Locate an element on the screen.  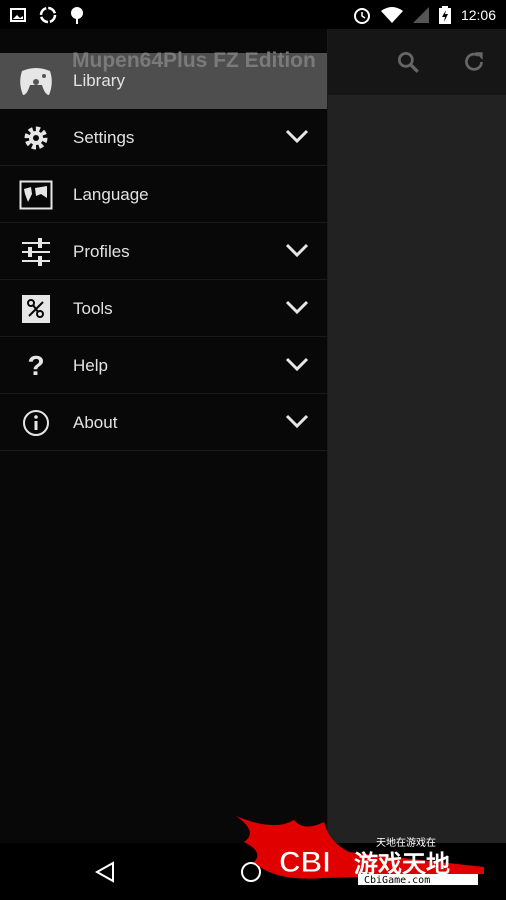
clock: 12:06 is located at coordinates (478, 14).